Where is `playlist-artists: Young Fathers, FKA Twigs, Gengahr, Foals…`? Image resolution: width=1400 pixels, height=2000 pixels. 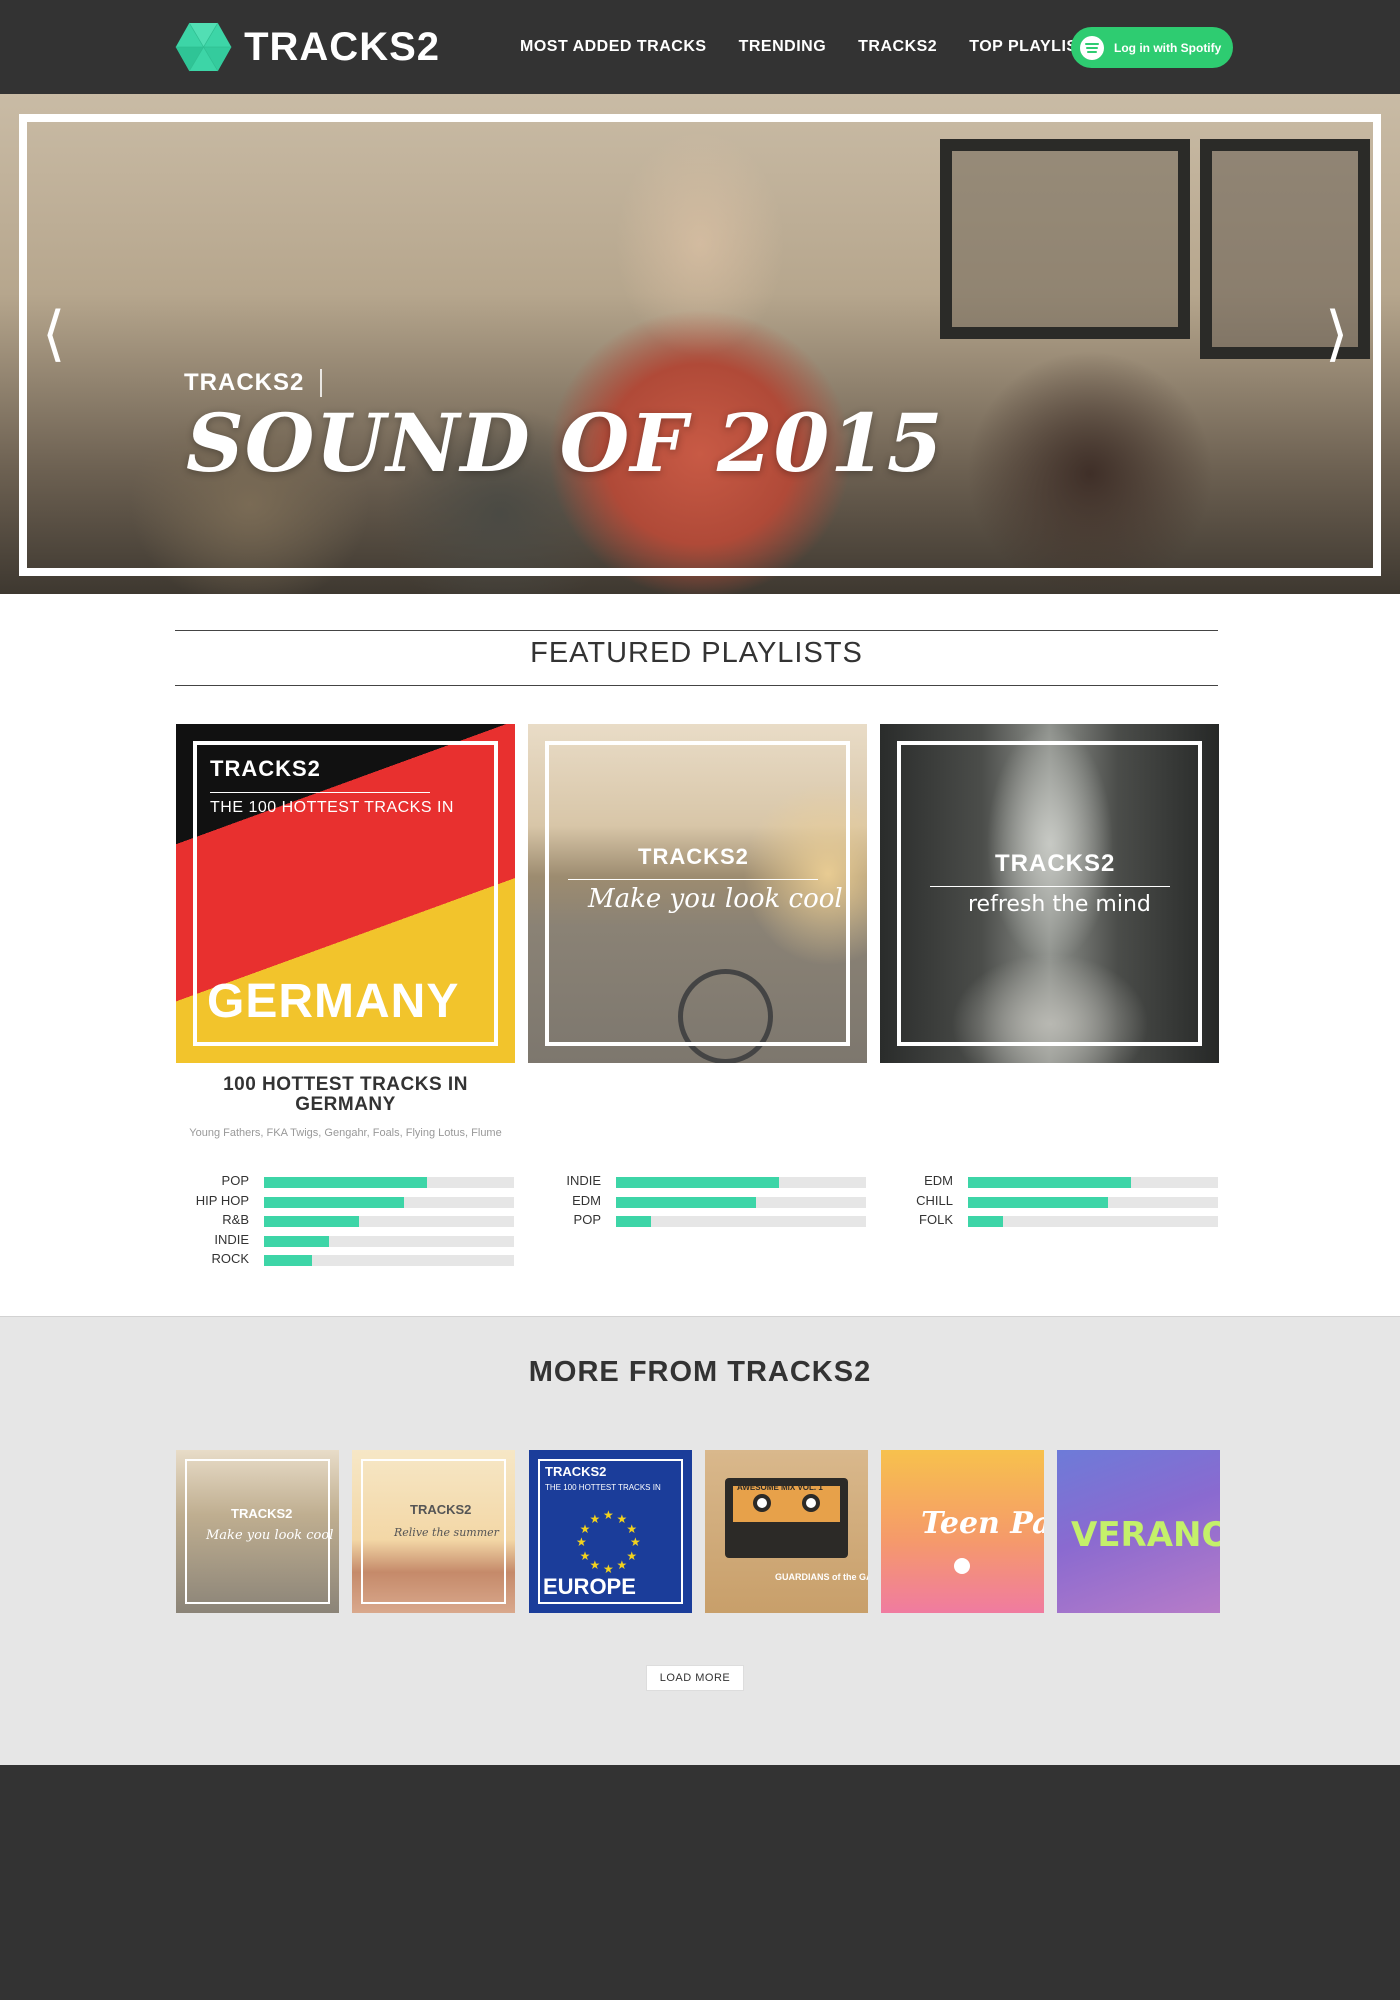
playlist-artists: Young Fathers, FKA Twigs, Gengahr, Foals… is located at coordinates (345, 1133).